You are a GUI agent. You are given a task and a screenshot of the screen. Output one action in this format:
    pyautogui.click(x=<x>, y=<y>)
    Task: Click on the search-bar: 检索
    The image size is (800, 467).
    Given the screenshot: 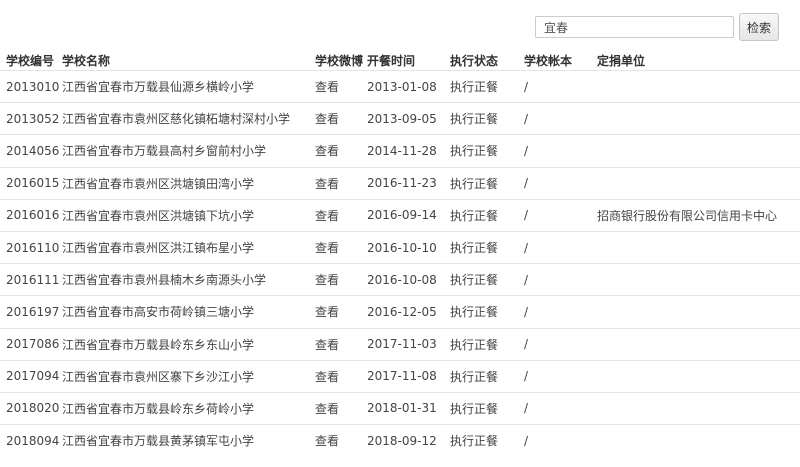 What is the action you would take?
    pyautogui.click(x=657, y=27)
    